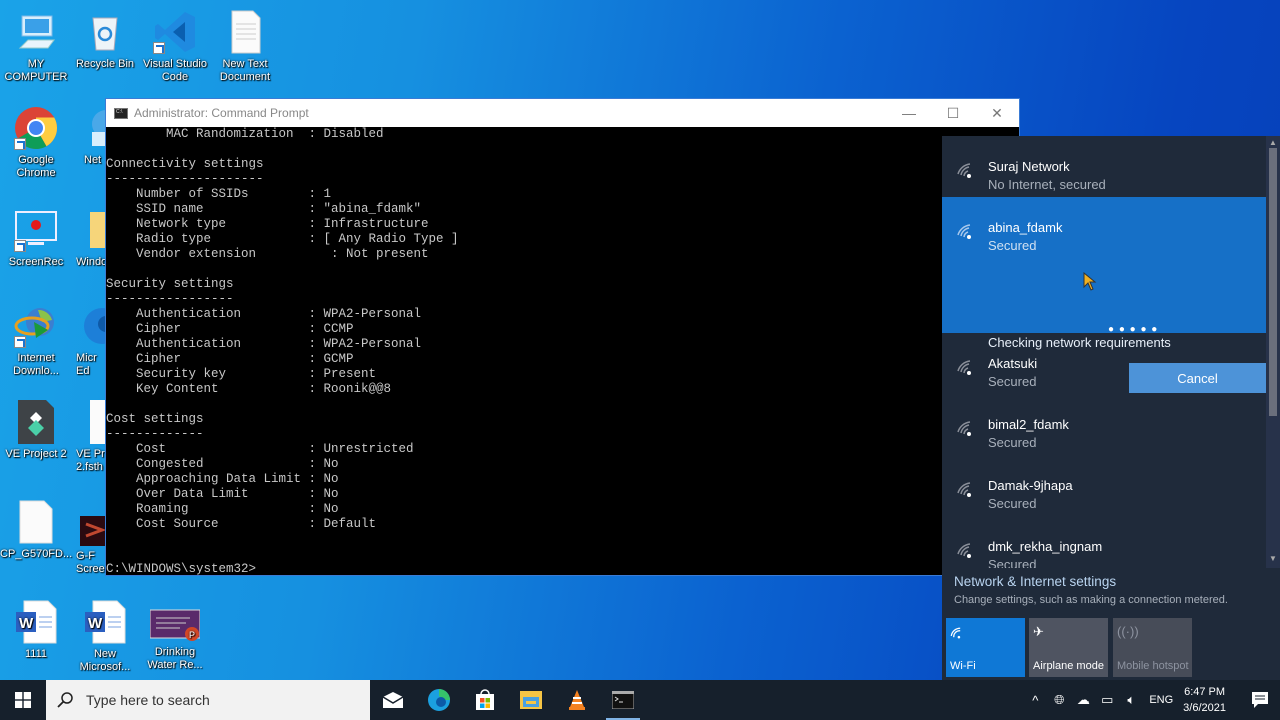 Image resolution: width=1280 pixels, height=720 pixels. I want to click on computer-icon, so click(36, 32).